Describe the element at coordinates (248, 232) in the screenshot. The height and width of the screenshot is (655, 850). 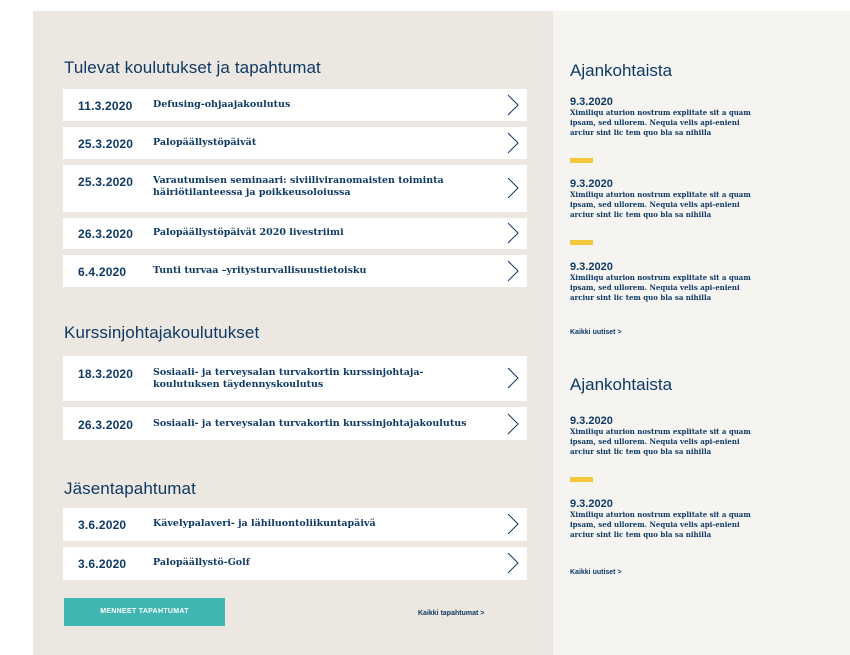
I see `event-title: Palopäällystöpäivät 2020 livestriimi` at that location.